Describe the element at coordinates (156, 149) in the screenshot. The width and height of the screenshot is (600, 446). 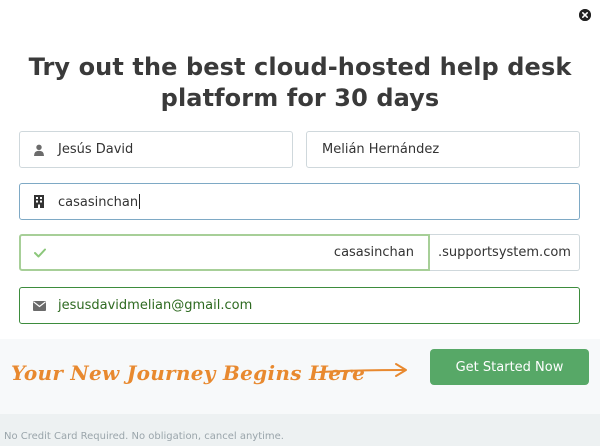
I see `first-name-field: Jesús David` at that location.